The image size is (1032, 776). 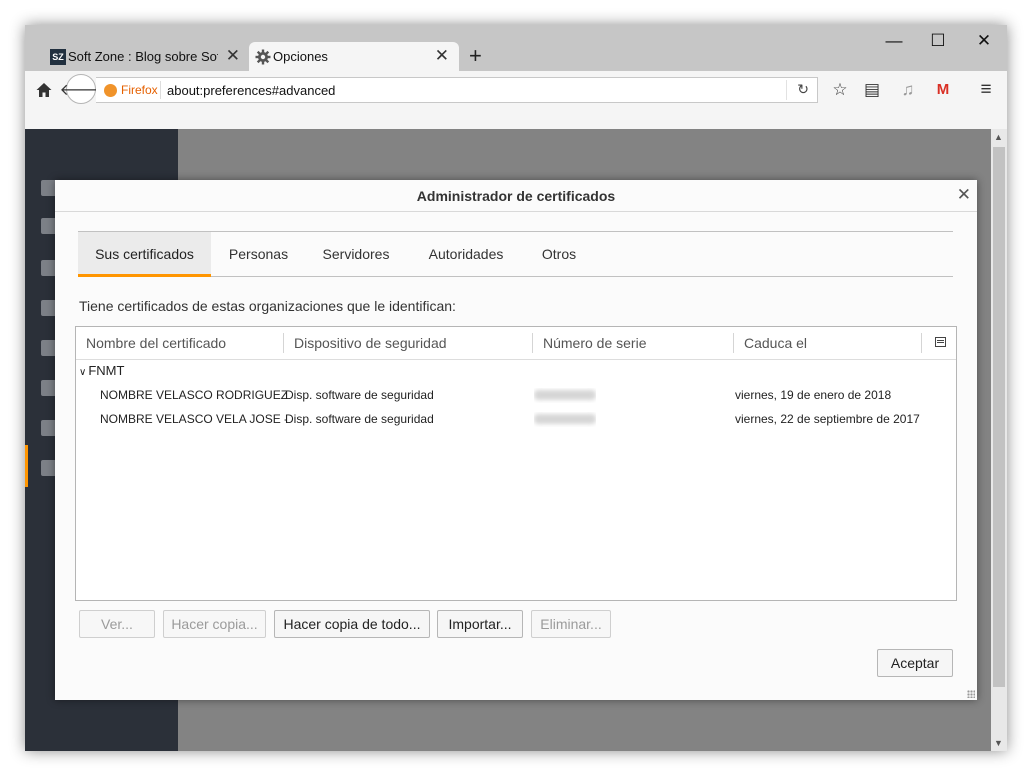 What do you see at coordinates (915, 663) in the screenshot?
I see `accept-button: Aceptar` at bounding box center [915, 663].